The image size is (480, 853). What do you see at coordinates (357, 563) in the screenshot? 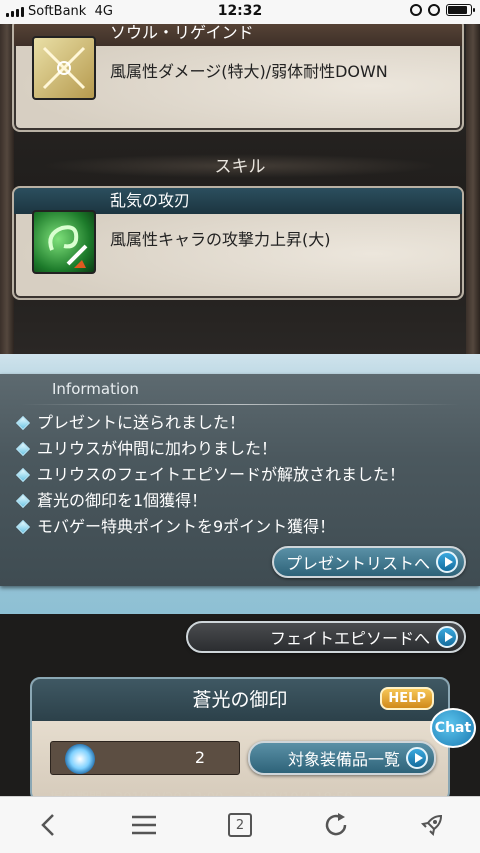
I see `present-list-label: プレゼントリストへ` at bounding box center [357, 563].